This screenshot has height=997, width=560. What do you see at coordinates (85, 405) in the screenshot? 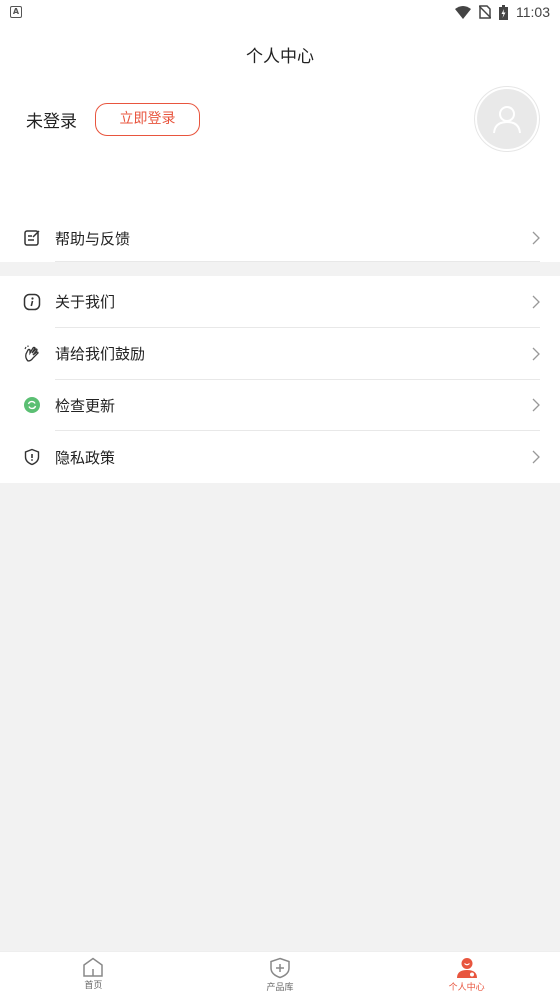
I see `menu-label-check-update: 检查更新` at bounding box center [85, 405].